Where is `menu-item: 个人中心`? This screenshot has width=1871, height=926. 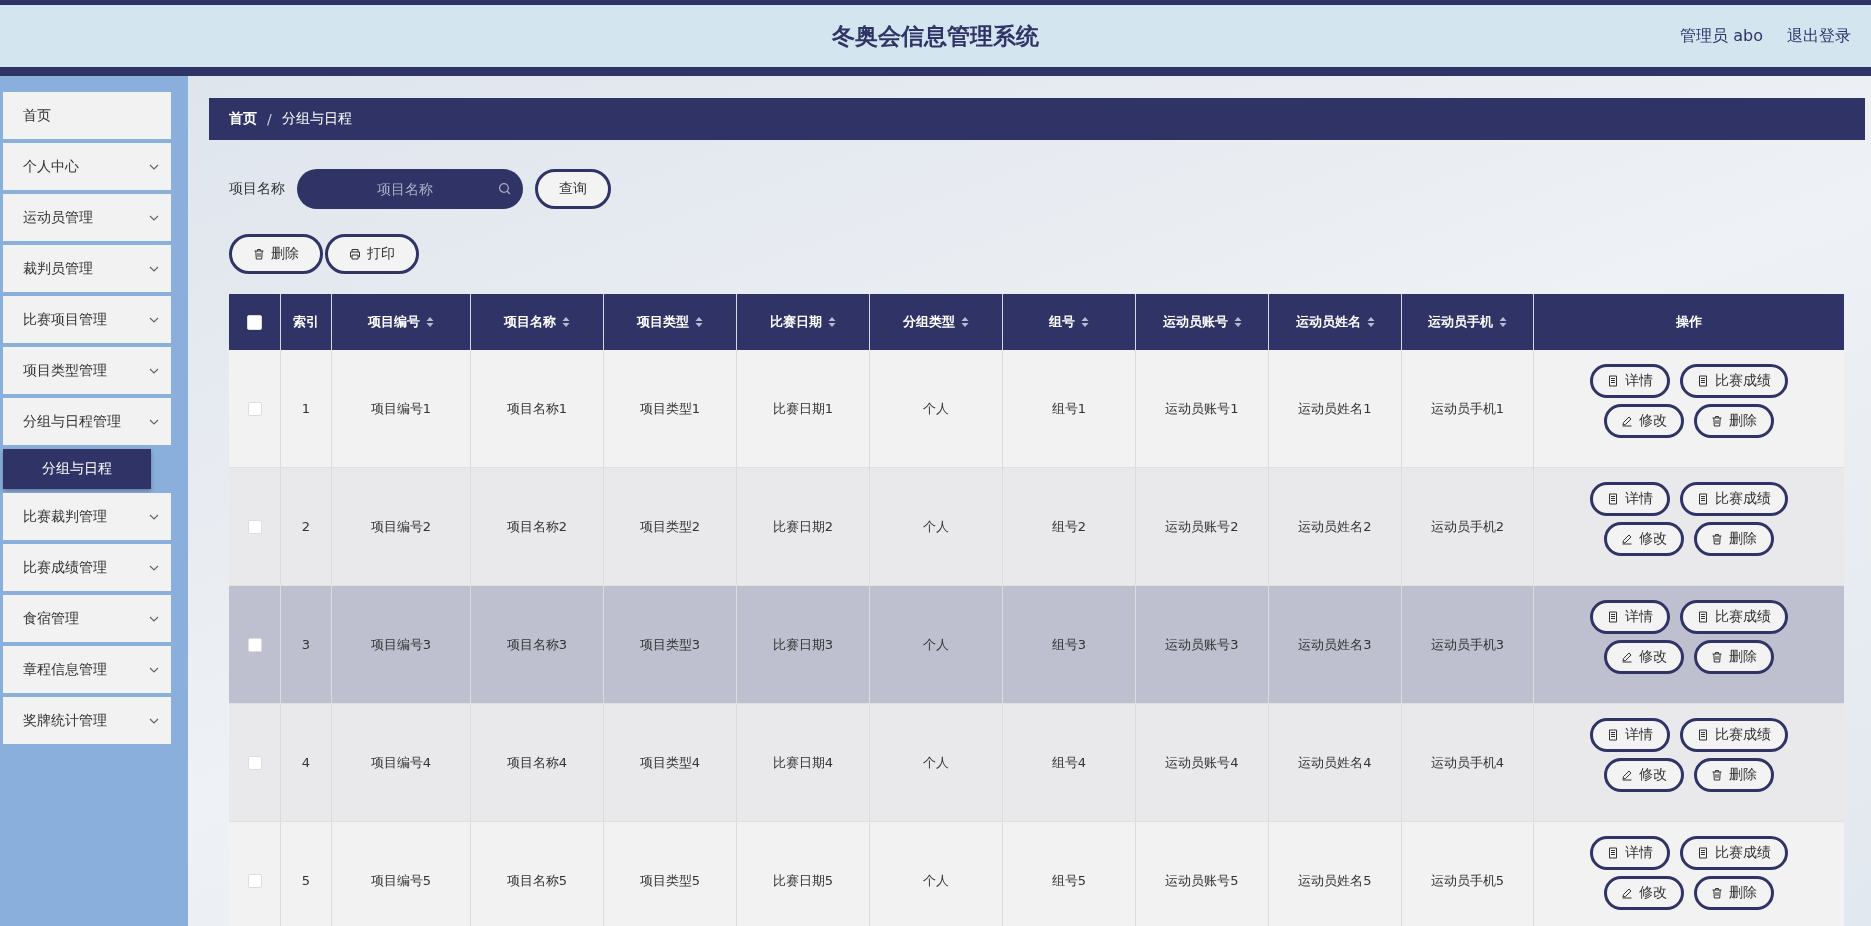
menu-item: 个人中心 is located at coordinates (87, 166).